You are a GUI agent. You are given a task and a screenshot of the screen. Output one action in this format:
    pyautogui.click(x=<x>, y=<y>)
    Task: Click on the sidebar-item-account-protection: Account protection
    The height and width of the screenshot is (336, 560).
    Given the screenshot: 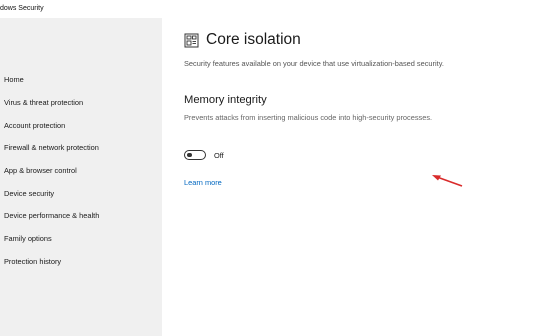 What is the action you would take?
    pyautogui.click(x=34, y=125)
    